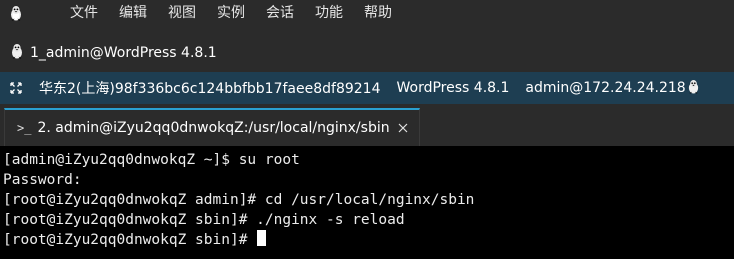 The image size is (734, 259). I want to click on session-tab-label: 1_admin@WordPress 4.8.1, so click(123, 53).